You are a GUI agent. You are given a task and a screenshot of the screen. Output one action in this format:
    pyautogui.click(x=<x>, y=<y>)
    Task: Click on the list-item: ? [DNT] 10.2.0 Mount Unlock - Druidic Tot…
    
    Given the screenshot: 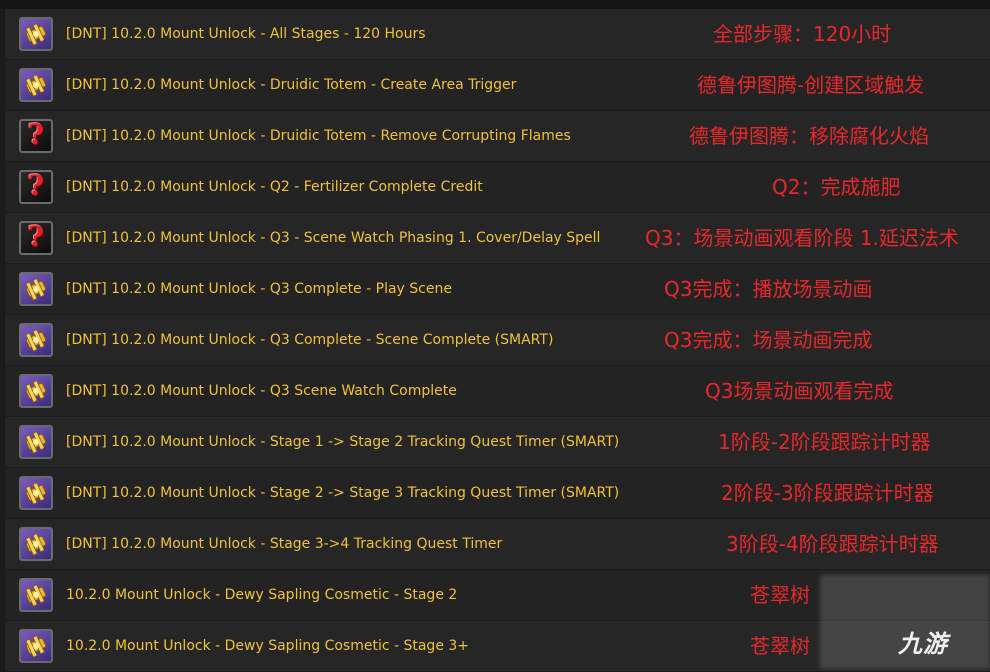 What is the action you would take?
    pyautogui.click(x=497, y=136)
    